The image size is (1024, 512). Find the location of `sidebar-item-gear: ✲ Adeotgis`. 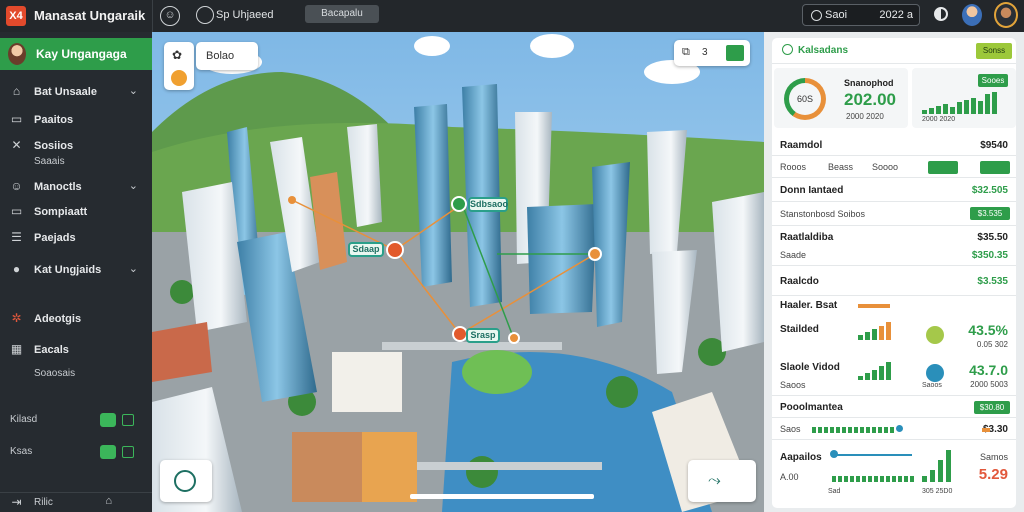

sidebar-item-gear: ✲ Adeotgis is located at coordinates (76, 320).